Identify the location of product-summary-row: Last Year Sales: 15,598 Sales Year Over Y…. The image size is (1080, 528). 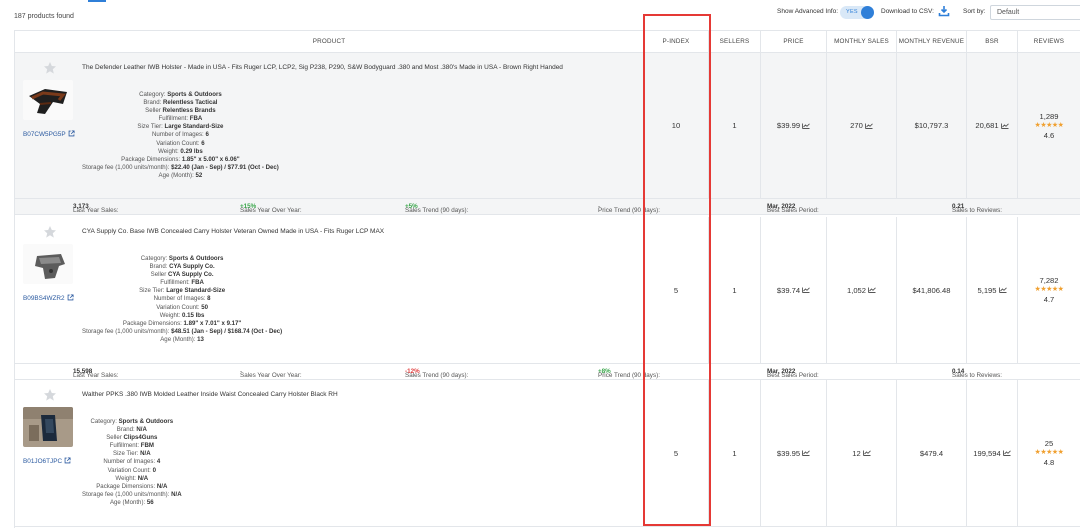
(547, 372).